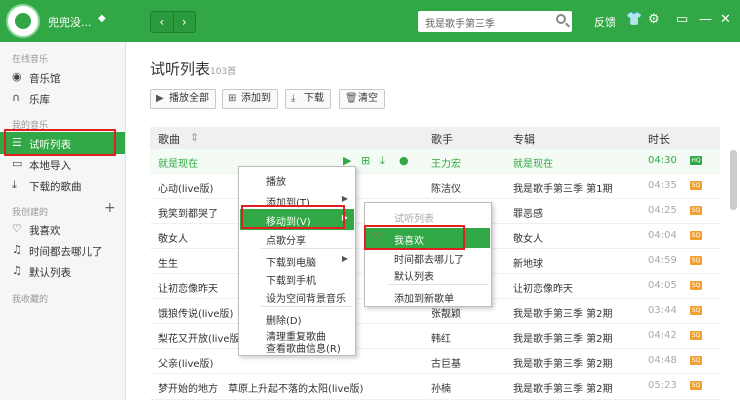 This screenshot has height=400, width=740. What do you see at coordinates (428, 238) in the screenshot?
I see `submenu-item-favorites: ♡ 我喜欢` at bounding box center [428, 238].